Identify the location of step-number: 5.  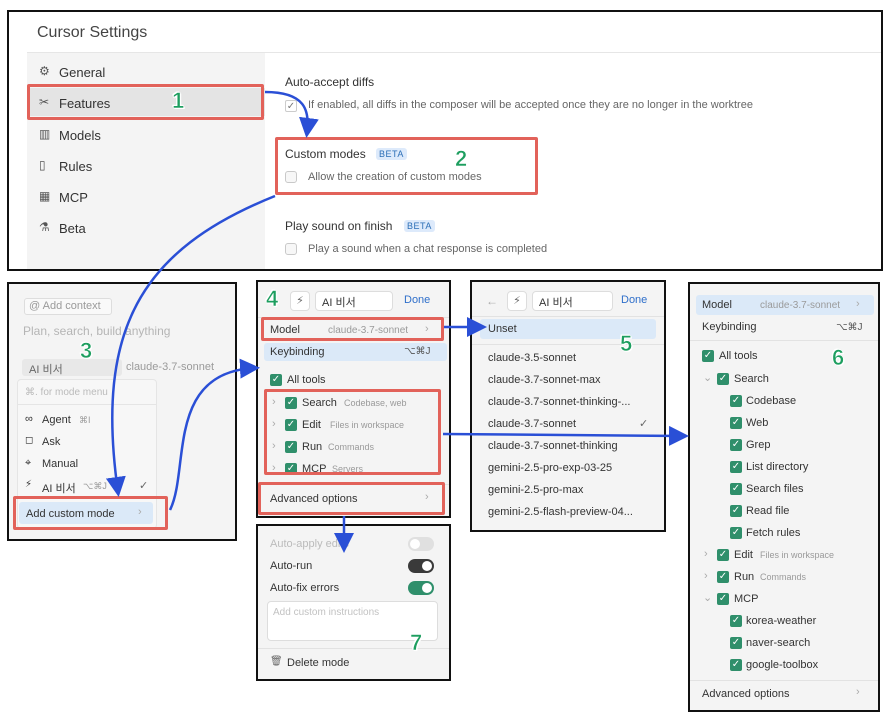
(626, 344).